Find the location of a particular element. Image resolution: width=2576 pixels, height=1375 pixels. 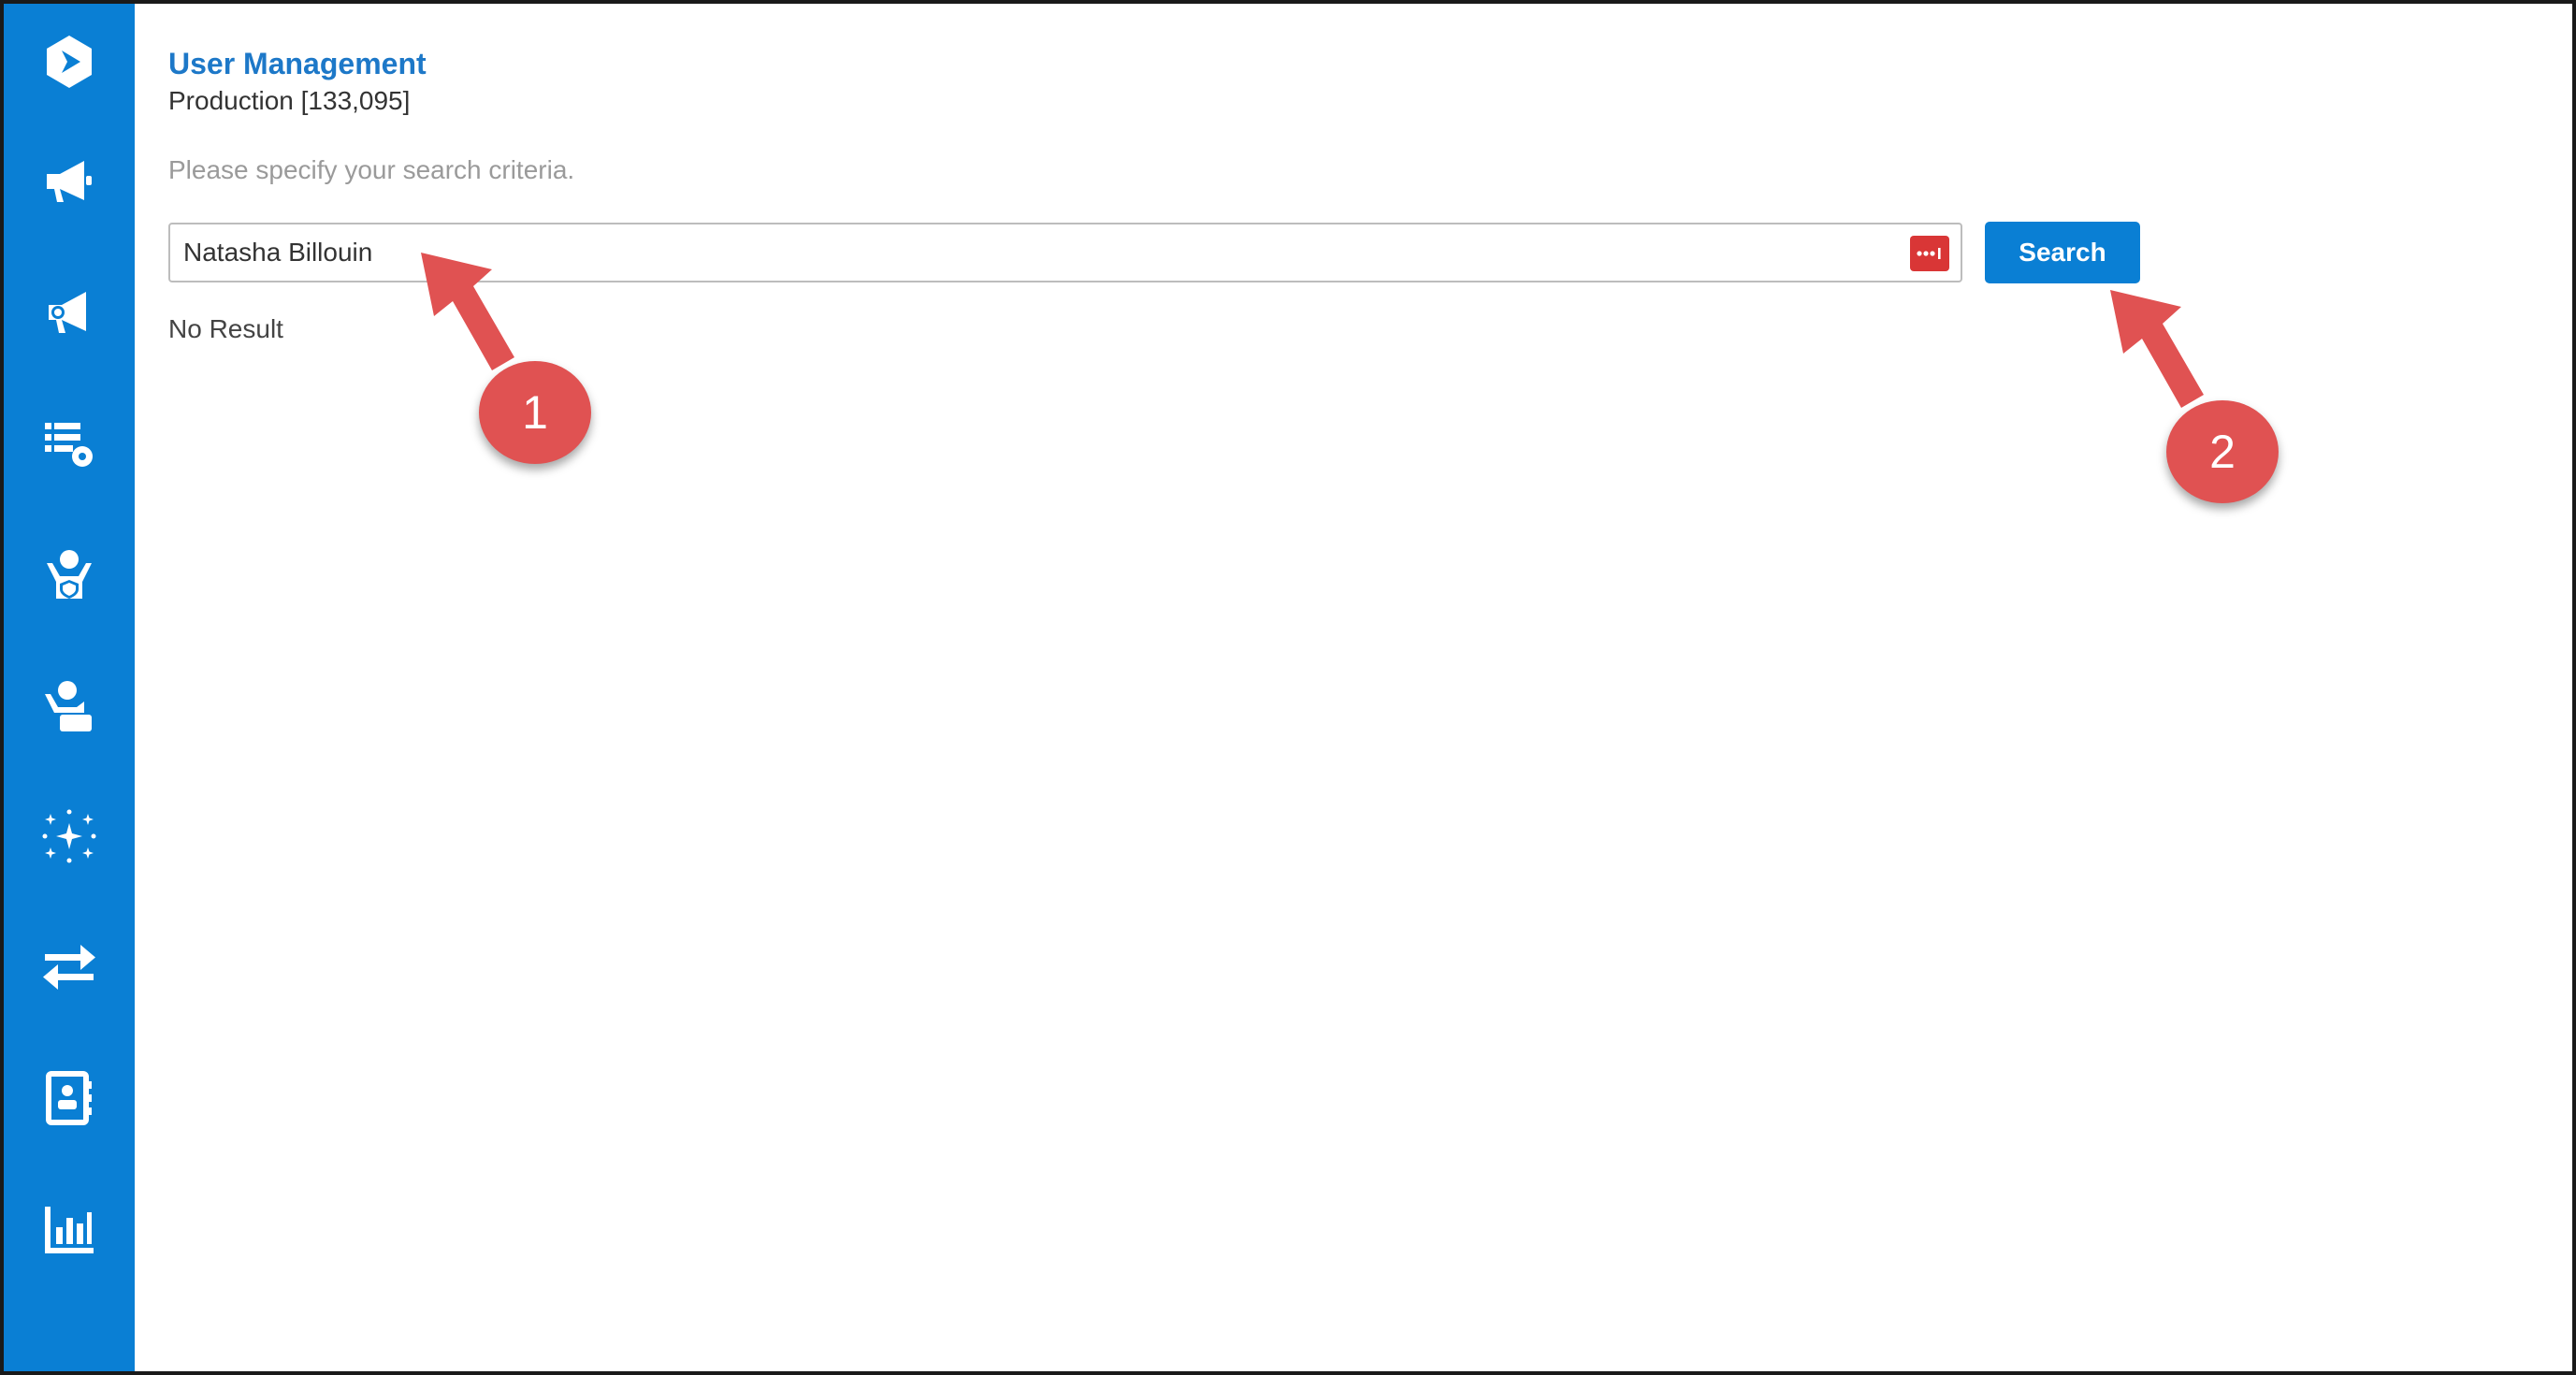

sidebar-item-reports is located at coordinates (69, 1229).